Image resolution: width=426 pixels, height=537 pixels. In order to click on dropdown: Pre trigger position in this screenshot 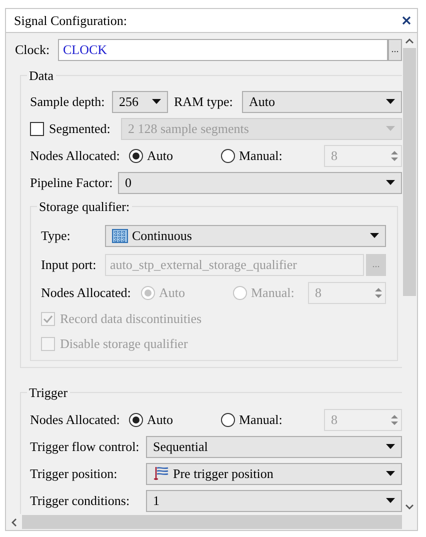, I will do `click(274, 473)`.